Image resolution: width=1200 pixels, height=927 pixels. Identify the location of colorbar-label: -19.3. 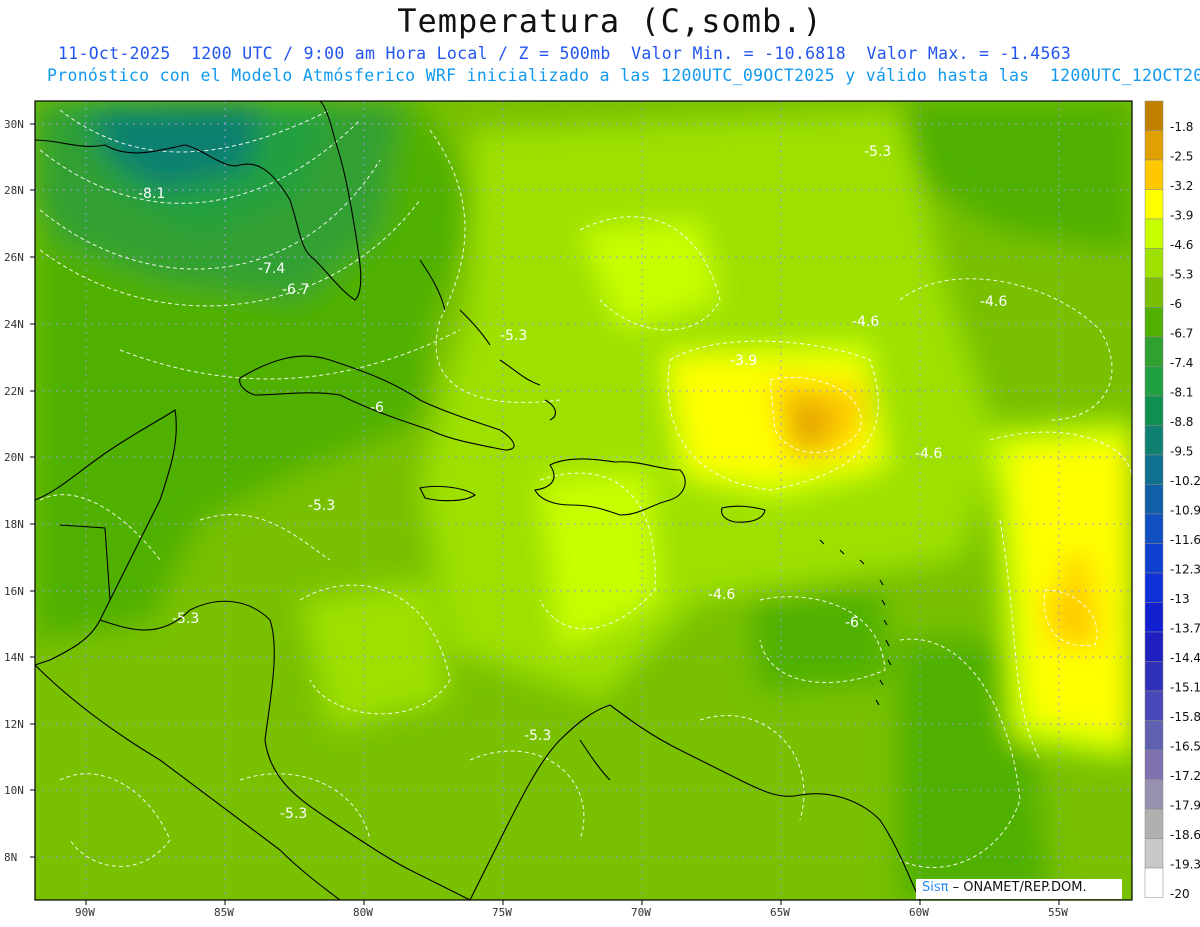
(1185, 864).